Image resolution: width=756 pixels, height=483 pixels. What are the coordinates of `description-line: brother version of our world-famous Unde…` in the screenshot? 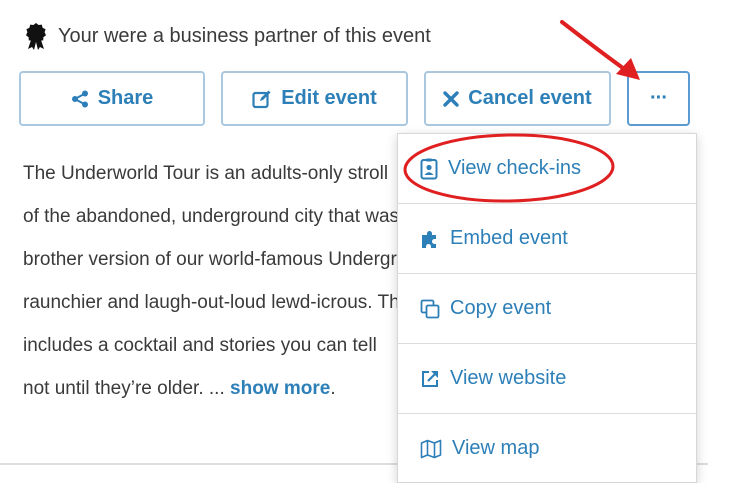 It's located at (213, 259).